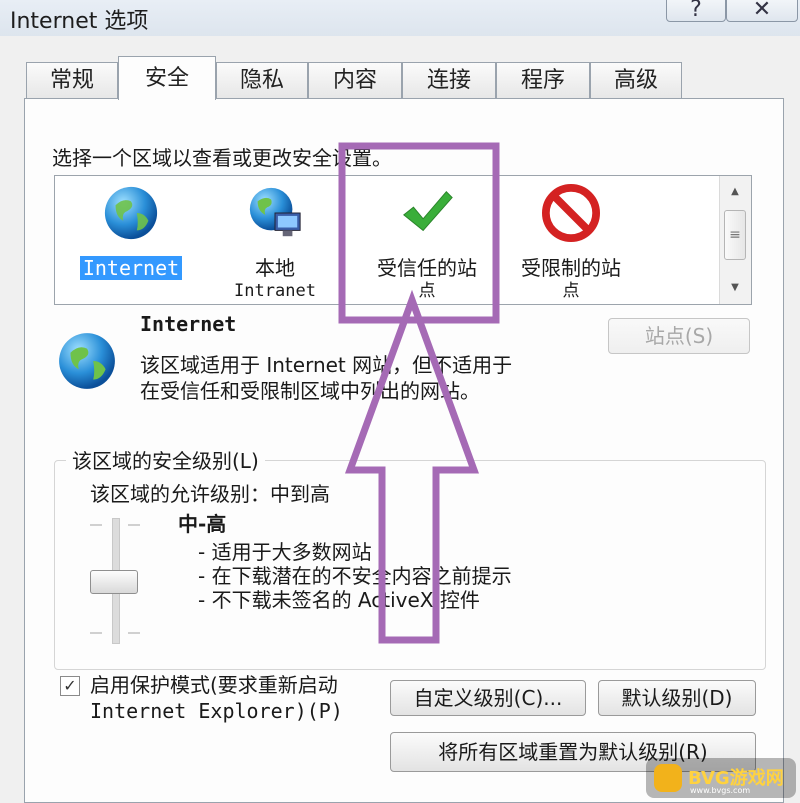  I want to click on protected-mode-label-line1: 启用保护模式(要求重新启动, so click(214, 685).